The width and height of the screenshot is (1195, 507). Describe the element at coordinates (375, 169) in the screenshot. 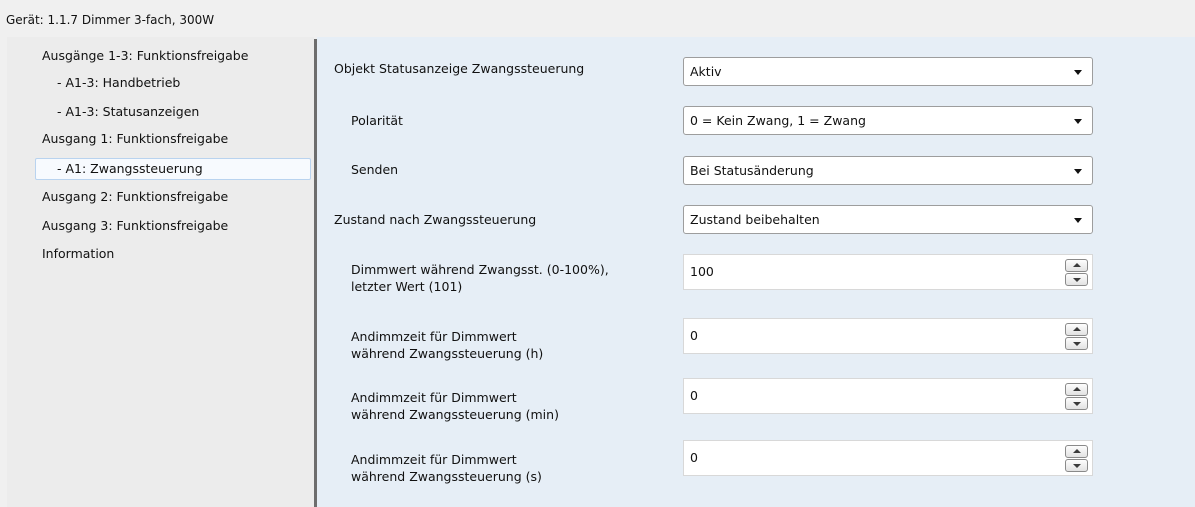

I see `send-label: Senden` at that location.